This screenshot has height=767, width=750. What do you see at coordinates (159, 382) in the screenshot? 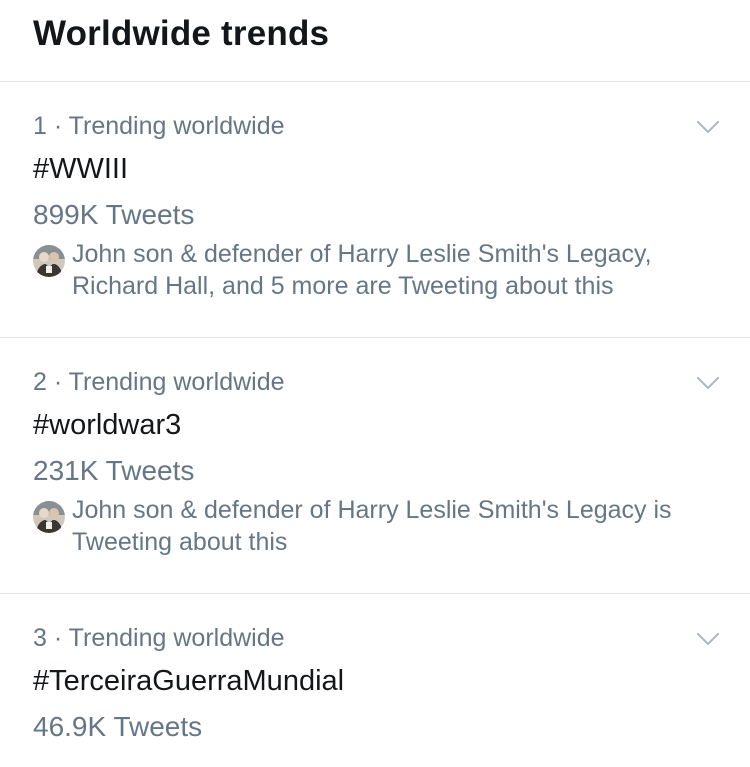
I see `trend-meta: 2 · Trending worldwide` at bounding box center [159, 382].